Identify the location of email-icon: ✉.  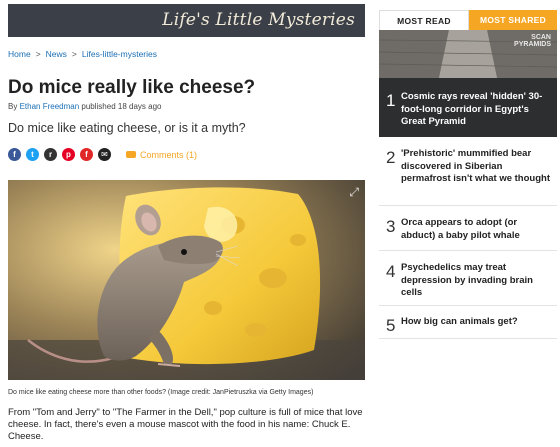
(104, 154).